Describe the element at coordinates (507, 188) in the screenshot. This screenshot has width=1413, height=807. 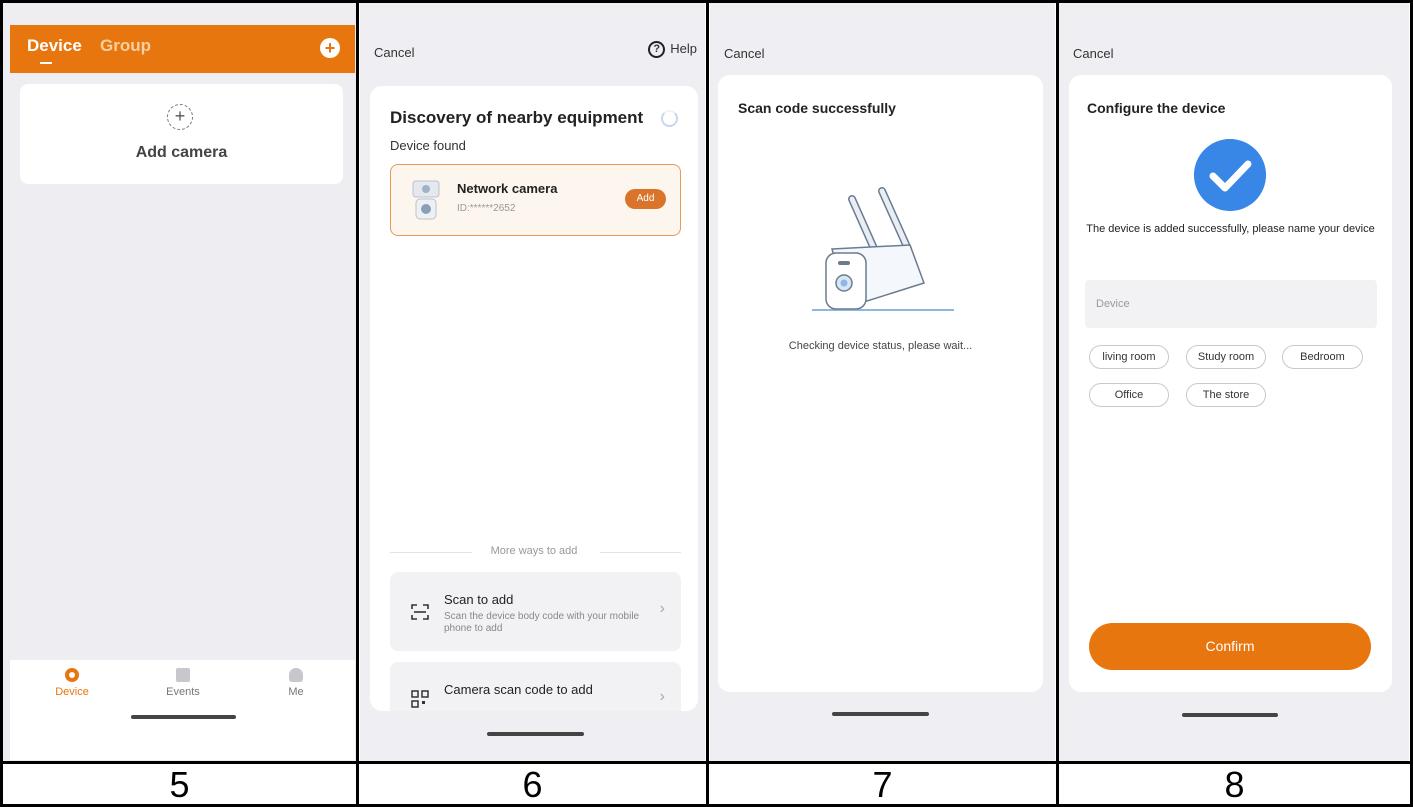
I see `device-name: Network camera` at that location.